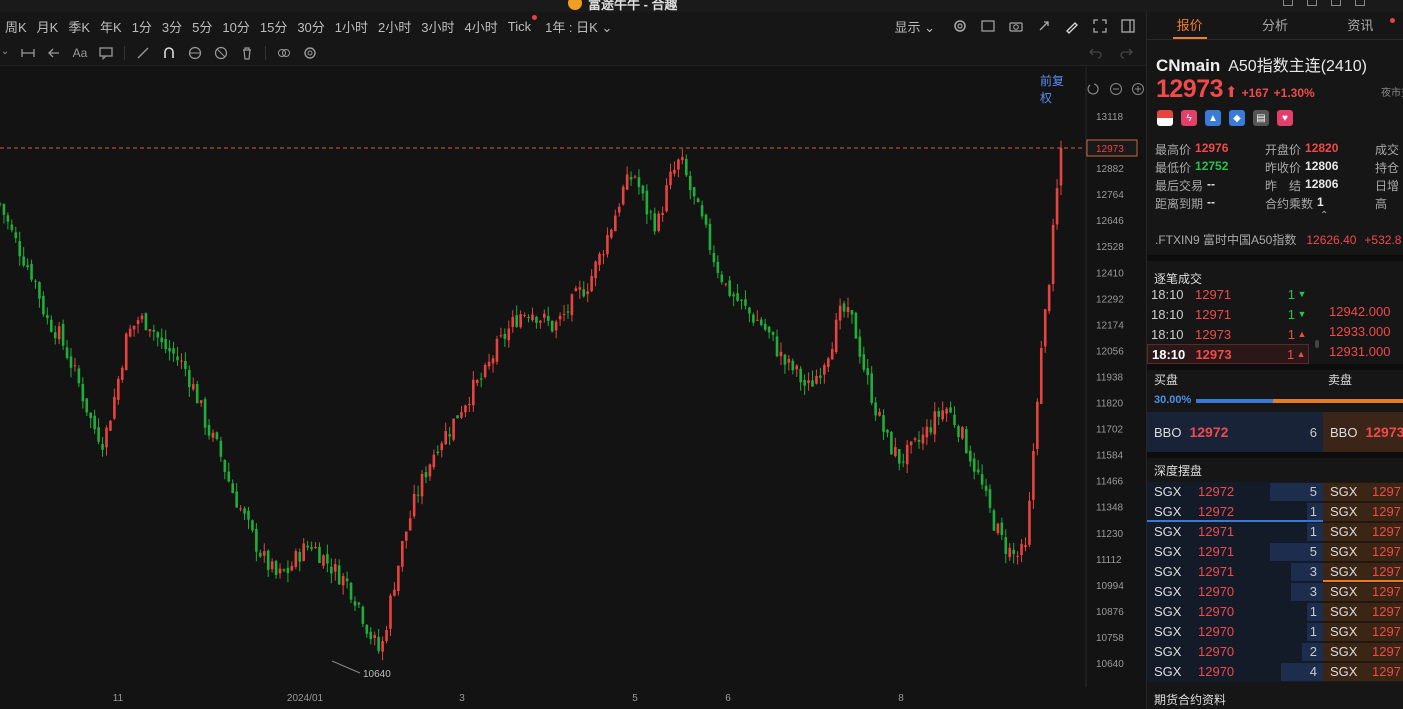 This screenshot has height=709, width=1403. I want to click on timeframe-5: 3分, so click(172, 26).